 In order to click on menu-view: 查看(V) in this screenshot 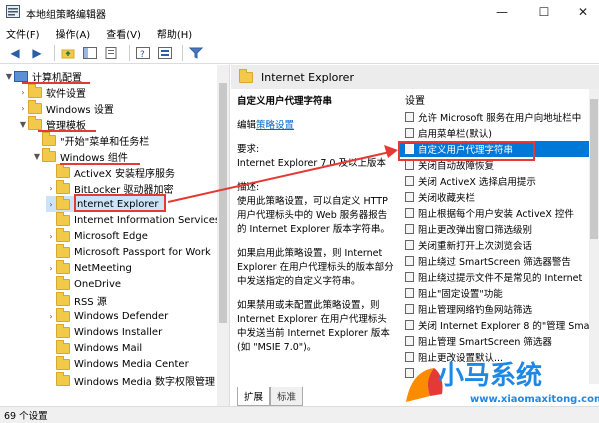, I will do `click(123, 33)`.